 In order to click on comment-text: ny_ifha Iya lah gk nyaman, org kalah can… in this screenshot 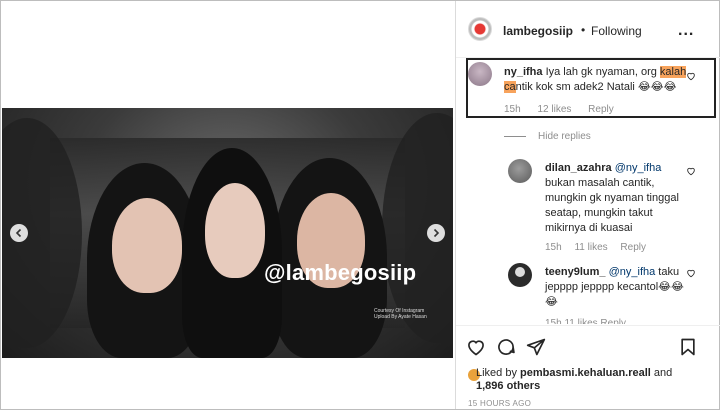, I will do `click(595, 79)`.